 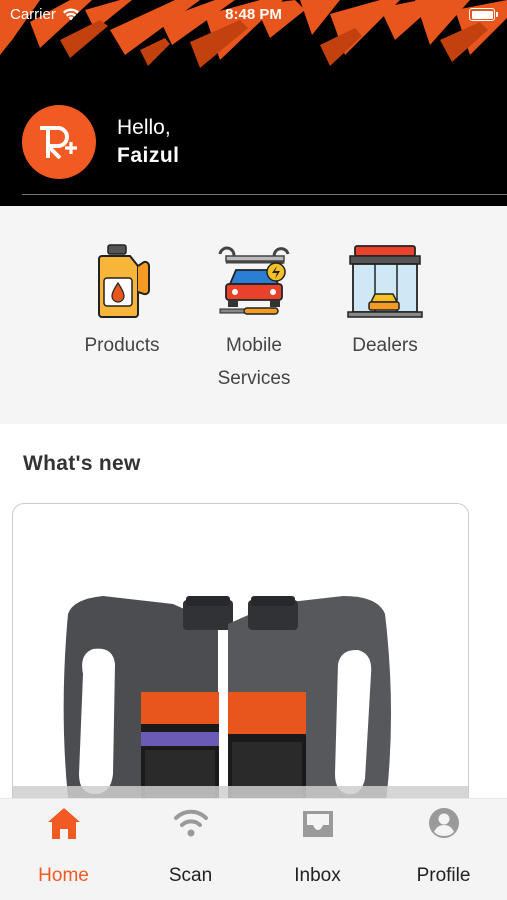 What do you see at coordinates (82, 463) in the screenshot?
I see `whats-new-title: What's new` at bounding box center [82, 463].